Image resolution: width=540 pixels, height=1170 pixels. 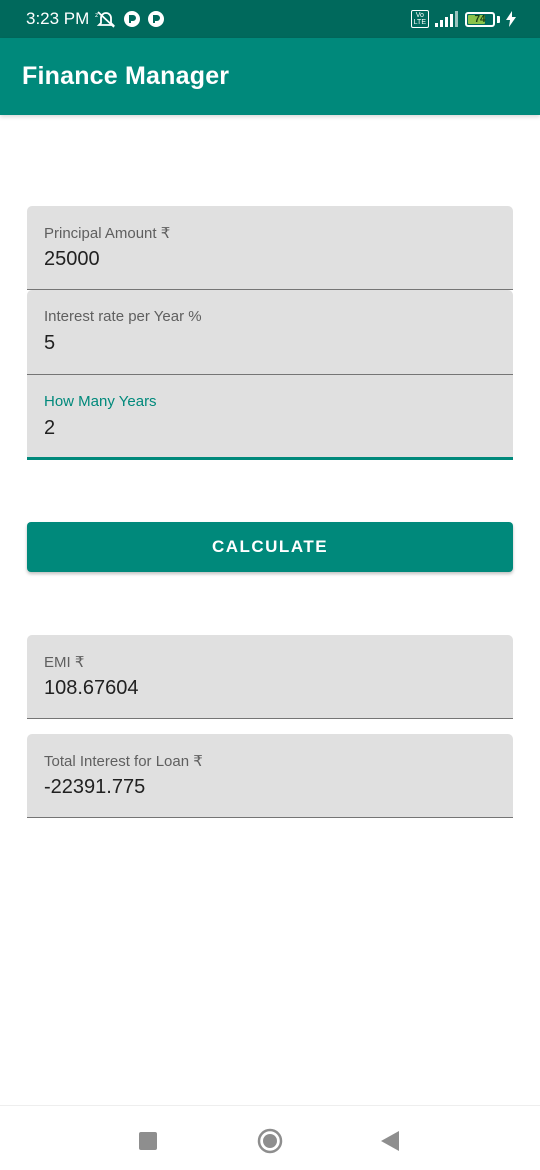 I want to click on principal-amount-label: Principal Amount ₹, so click(x=107, y=233).